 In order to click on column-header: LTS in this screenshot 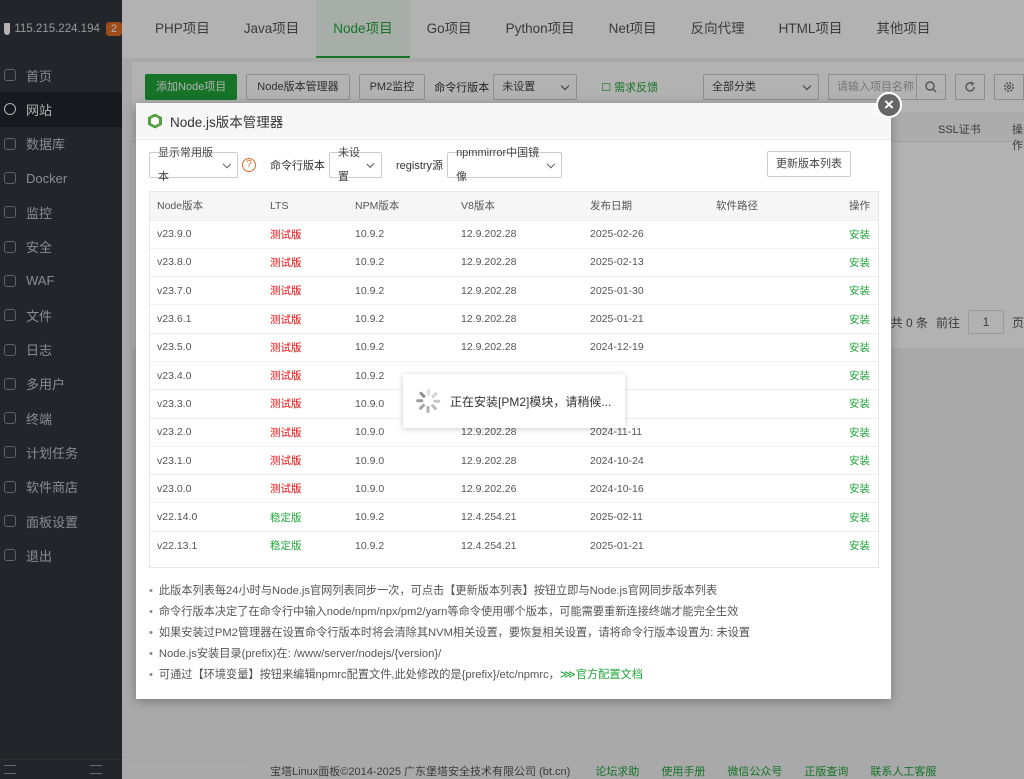, I will do `click(279, 205)`.